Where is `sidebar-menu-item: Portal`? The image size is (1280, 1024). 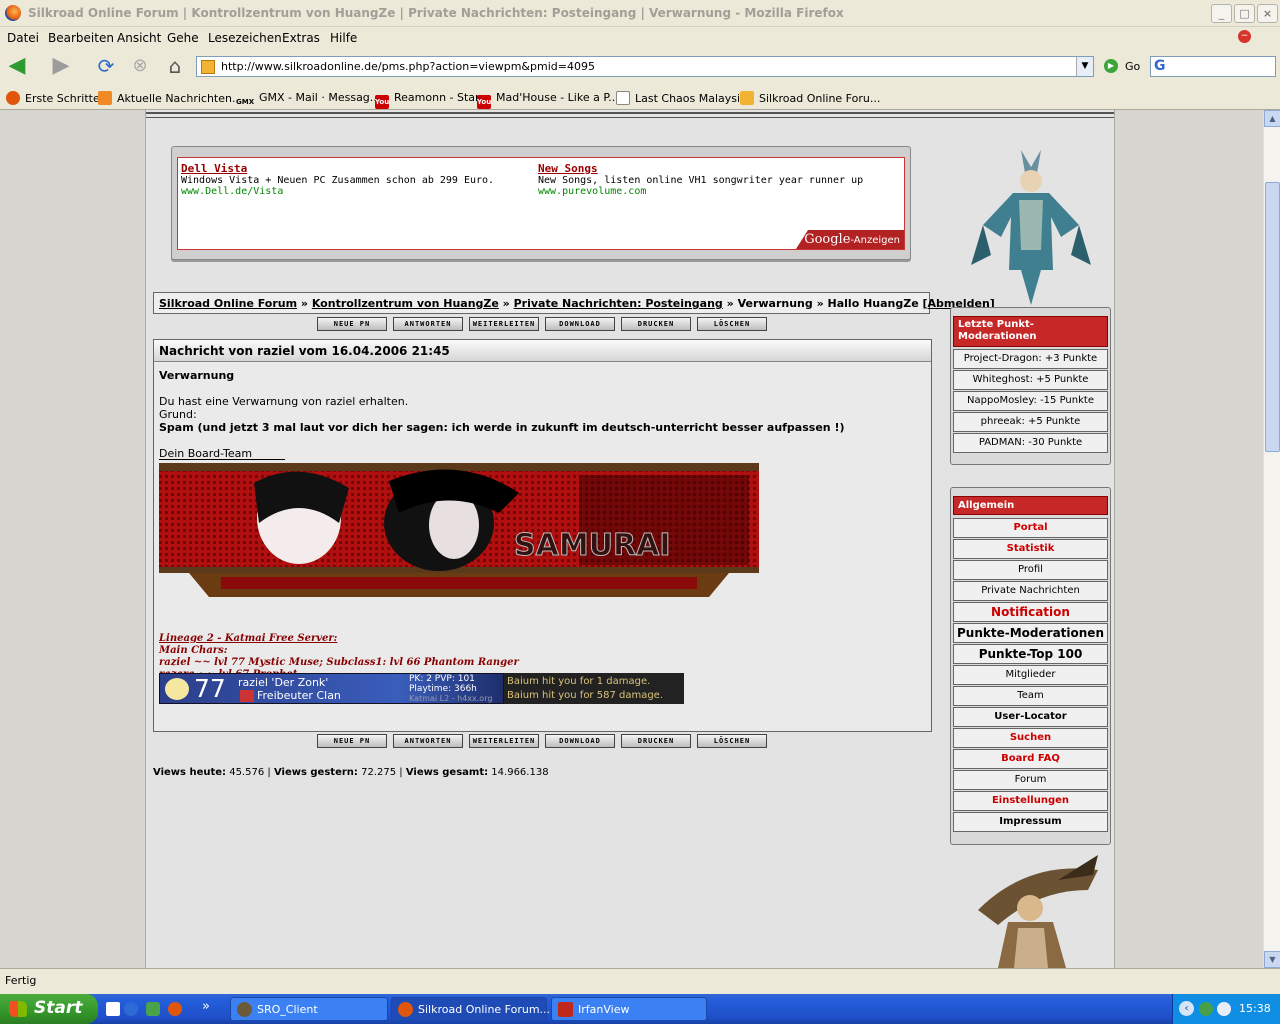
sidebar-menu-item: Portal is located at coordinates (1030, 528).